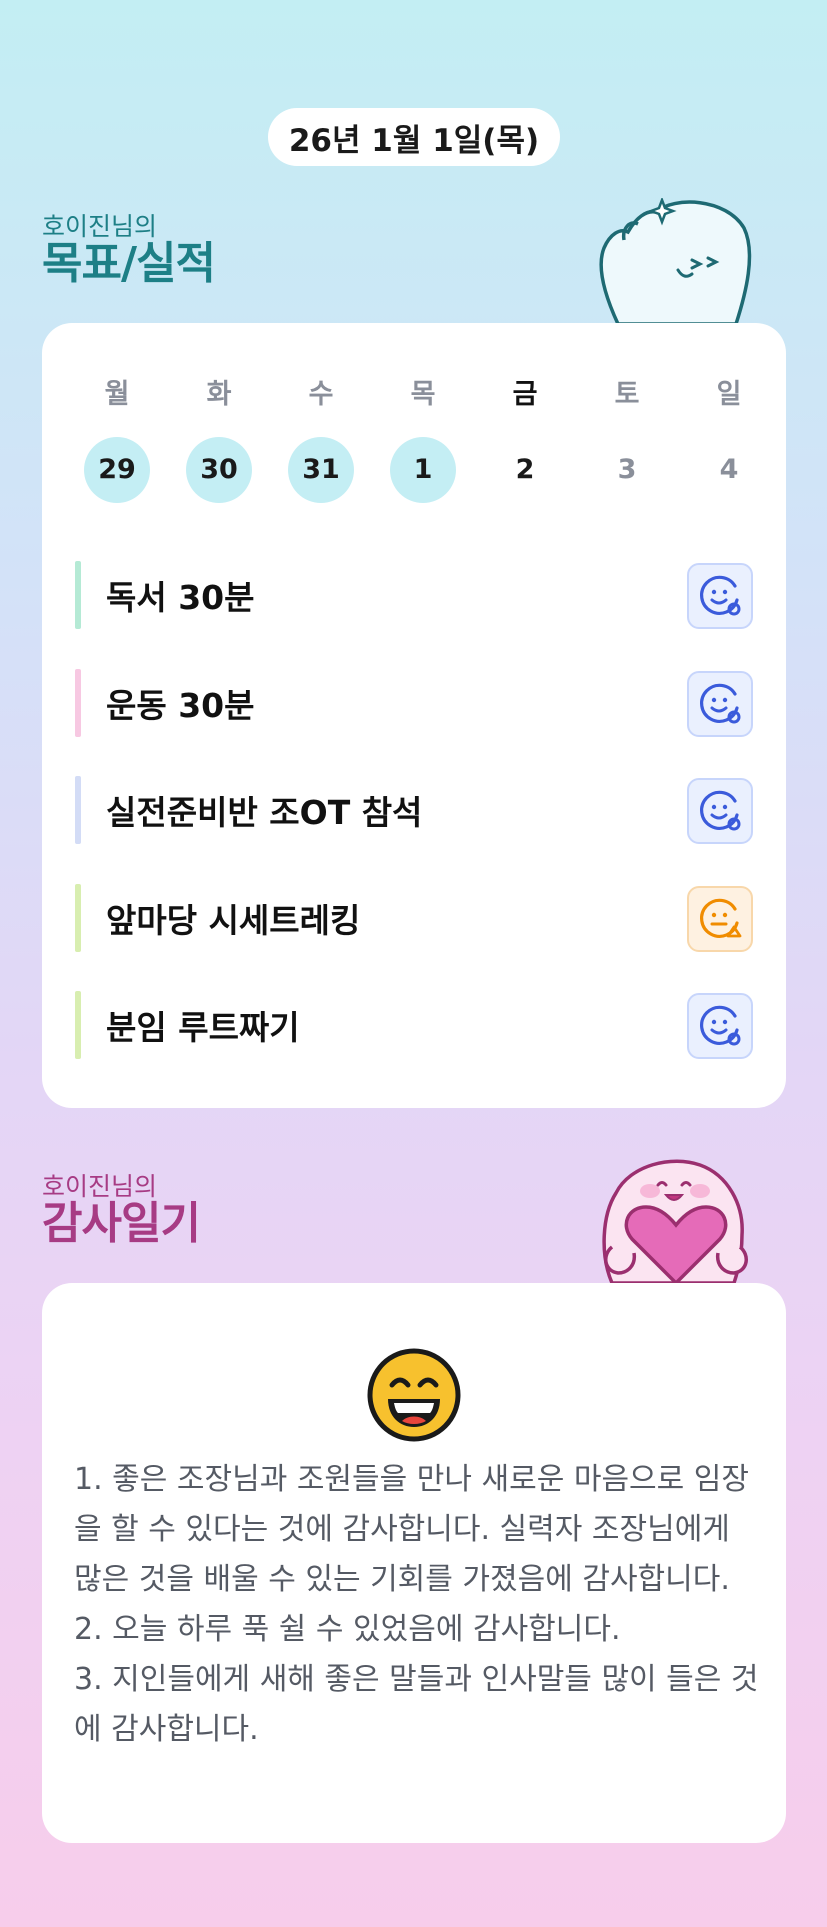 Image resolution: width=827 pixels, height=1927 pixels. I want to click on goal-label: 분임 루트짜기, so click(203, 1027).